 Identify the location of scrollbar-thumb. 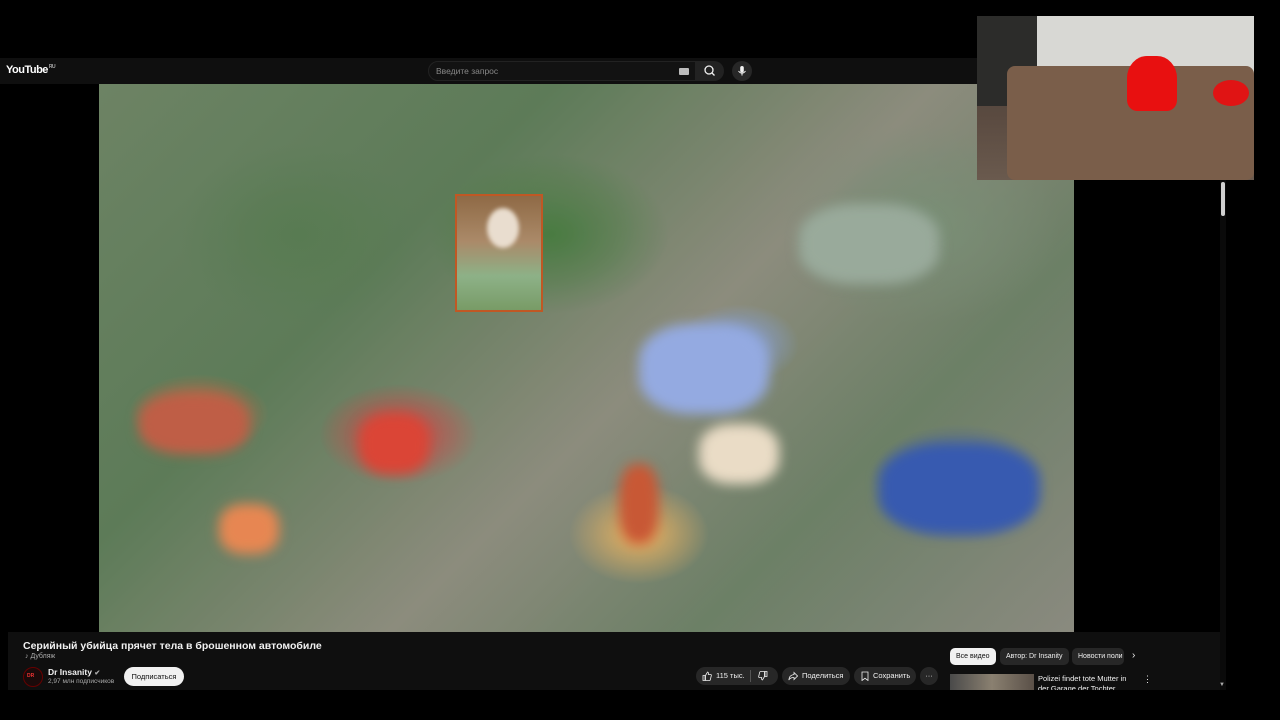
(1223, 199).